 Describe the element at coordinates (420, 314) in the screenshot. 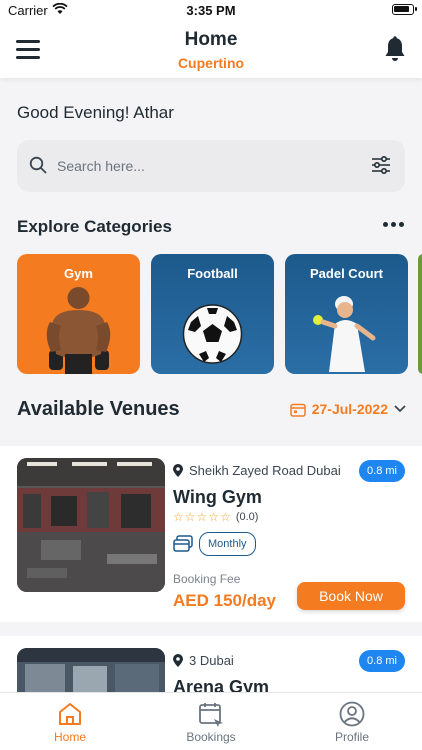

I see `category-next` at that location.